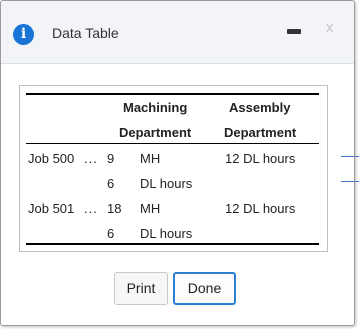 This screenshot has height=329, width=359. Describe the element at coordinates (114, 208) in the screenshot. I see `row-machining-value: 18` at that location.